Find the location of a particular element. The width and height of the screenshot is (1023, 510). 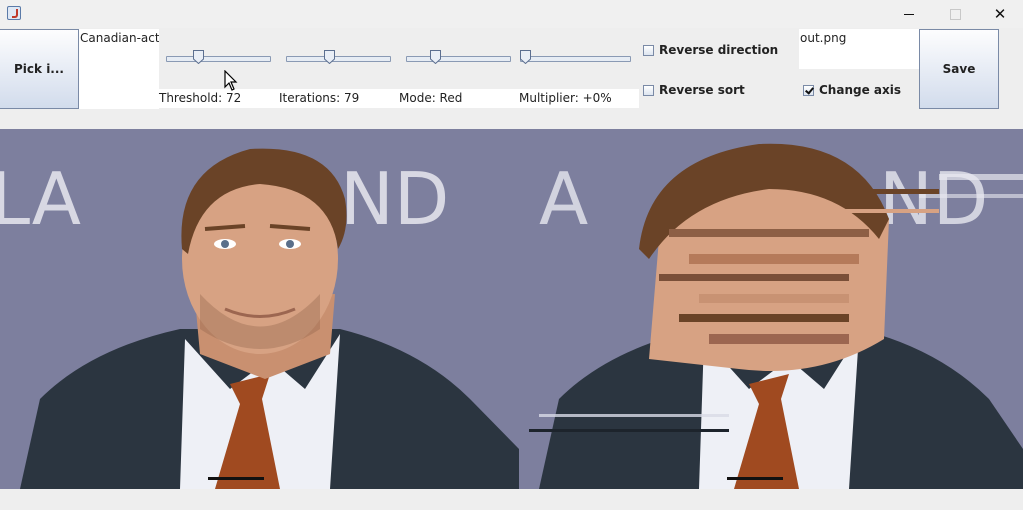

input-filename-field: Canadian-acto is located at coordinates (119, 69).